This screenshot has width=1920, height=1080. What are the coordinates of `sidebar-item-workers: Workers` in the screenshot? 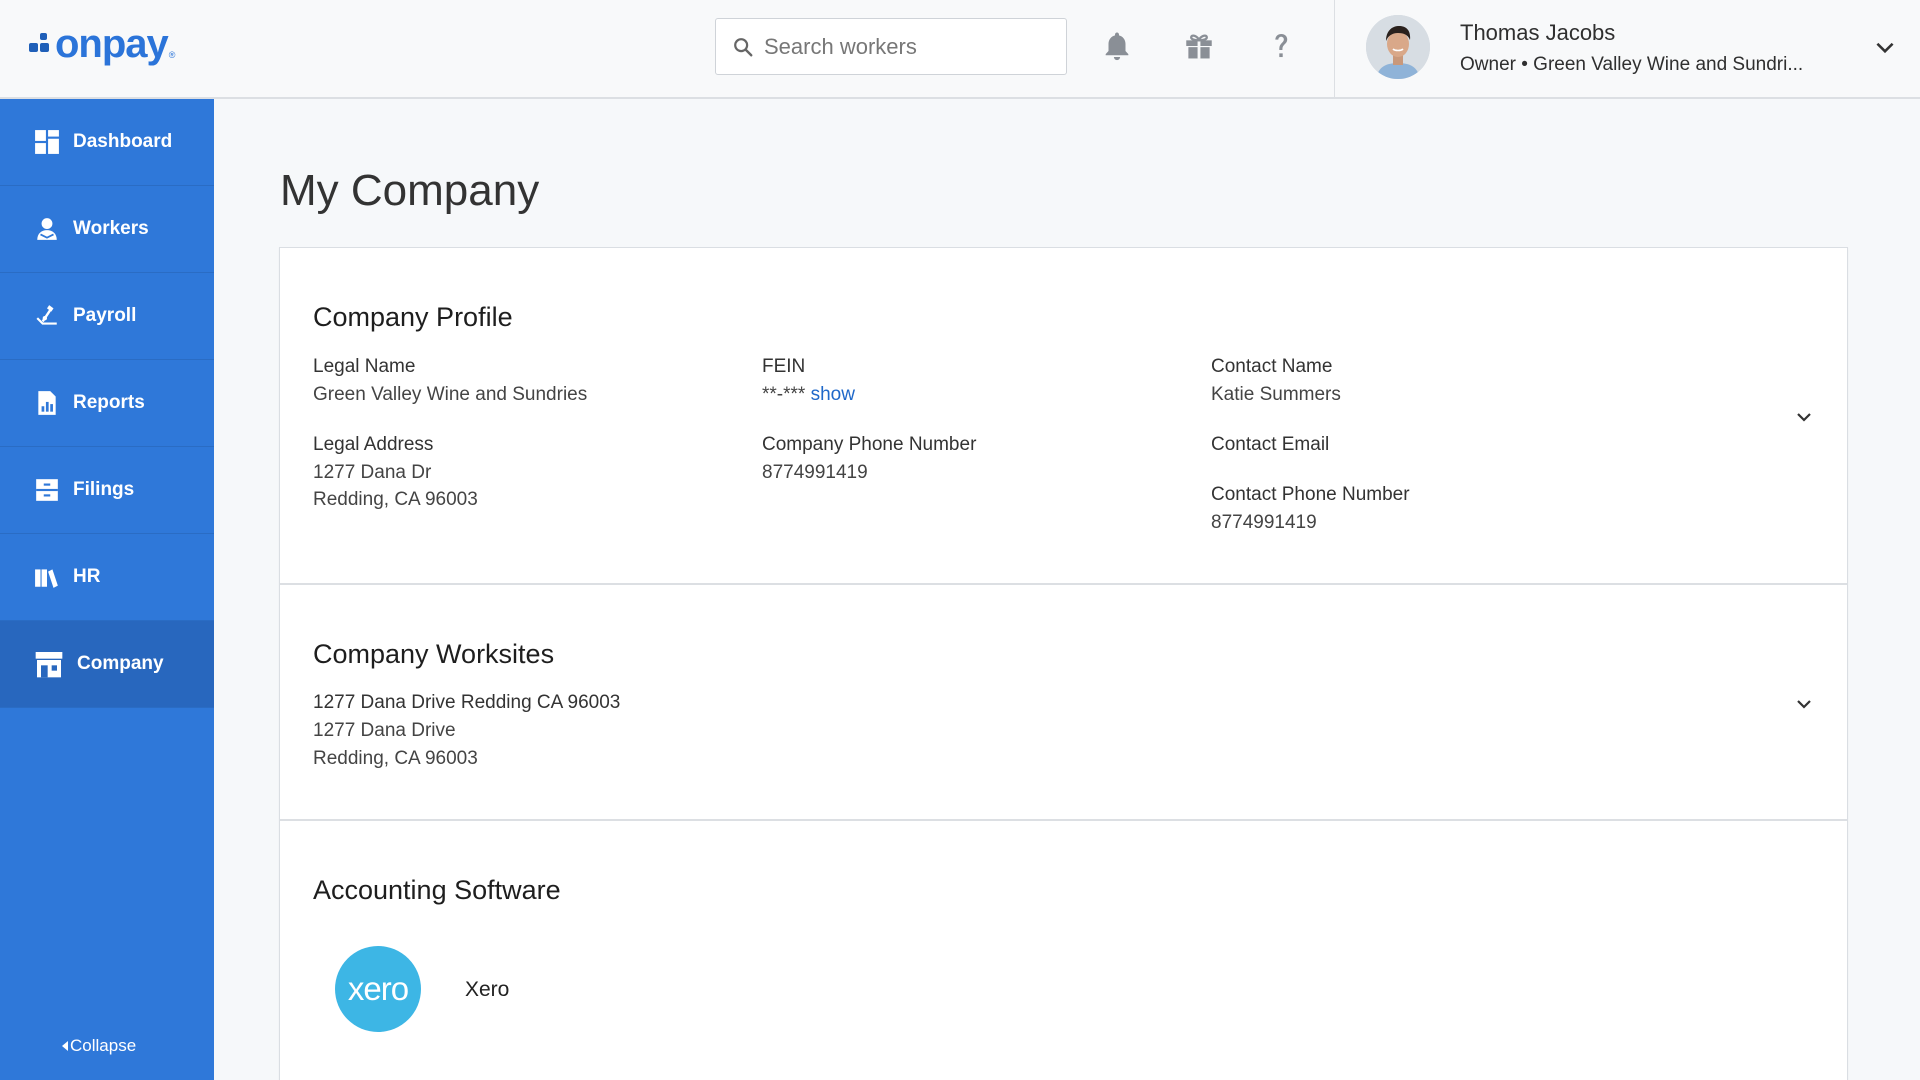 It's located at (107, 229).